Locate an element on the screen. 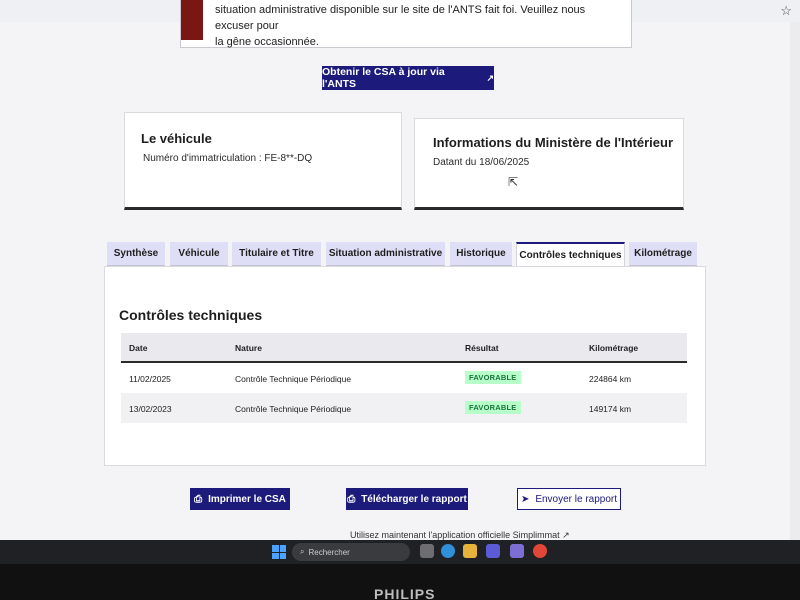  cell-kilometrage: 149174 km is located at coordinates (610, 409).